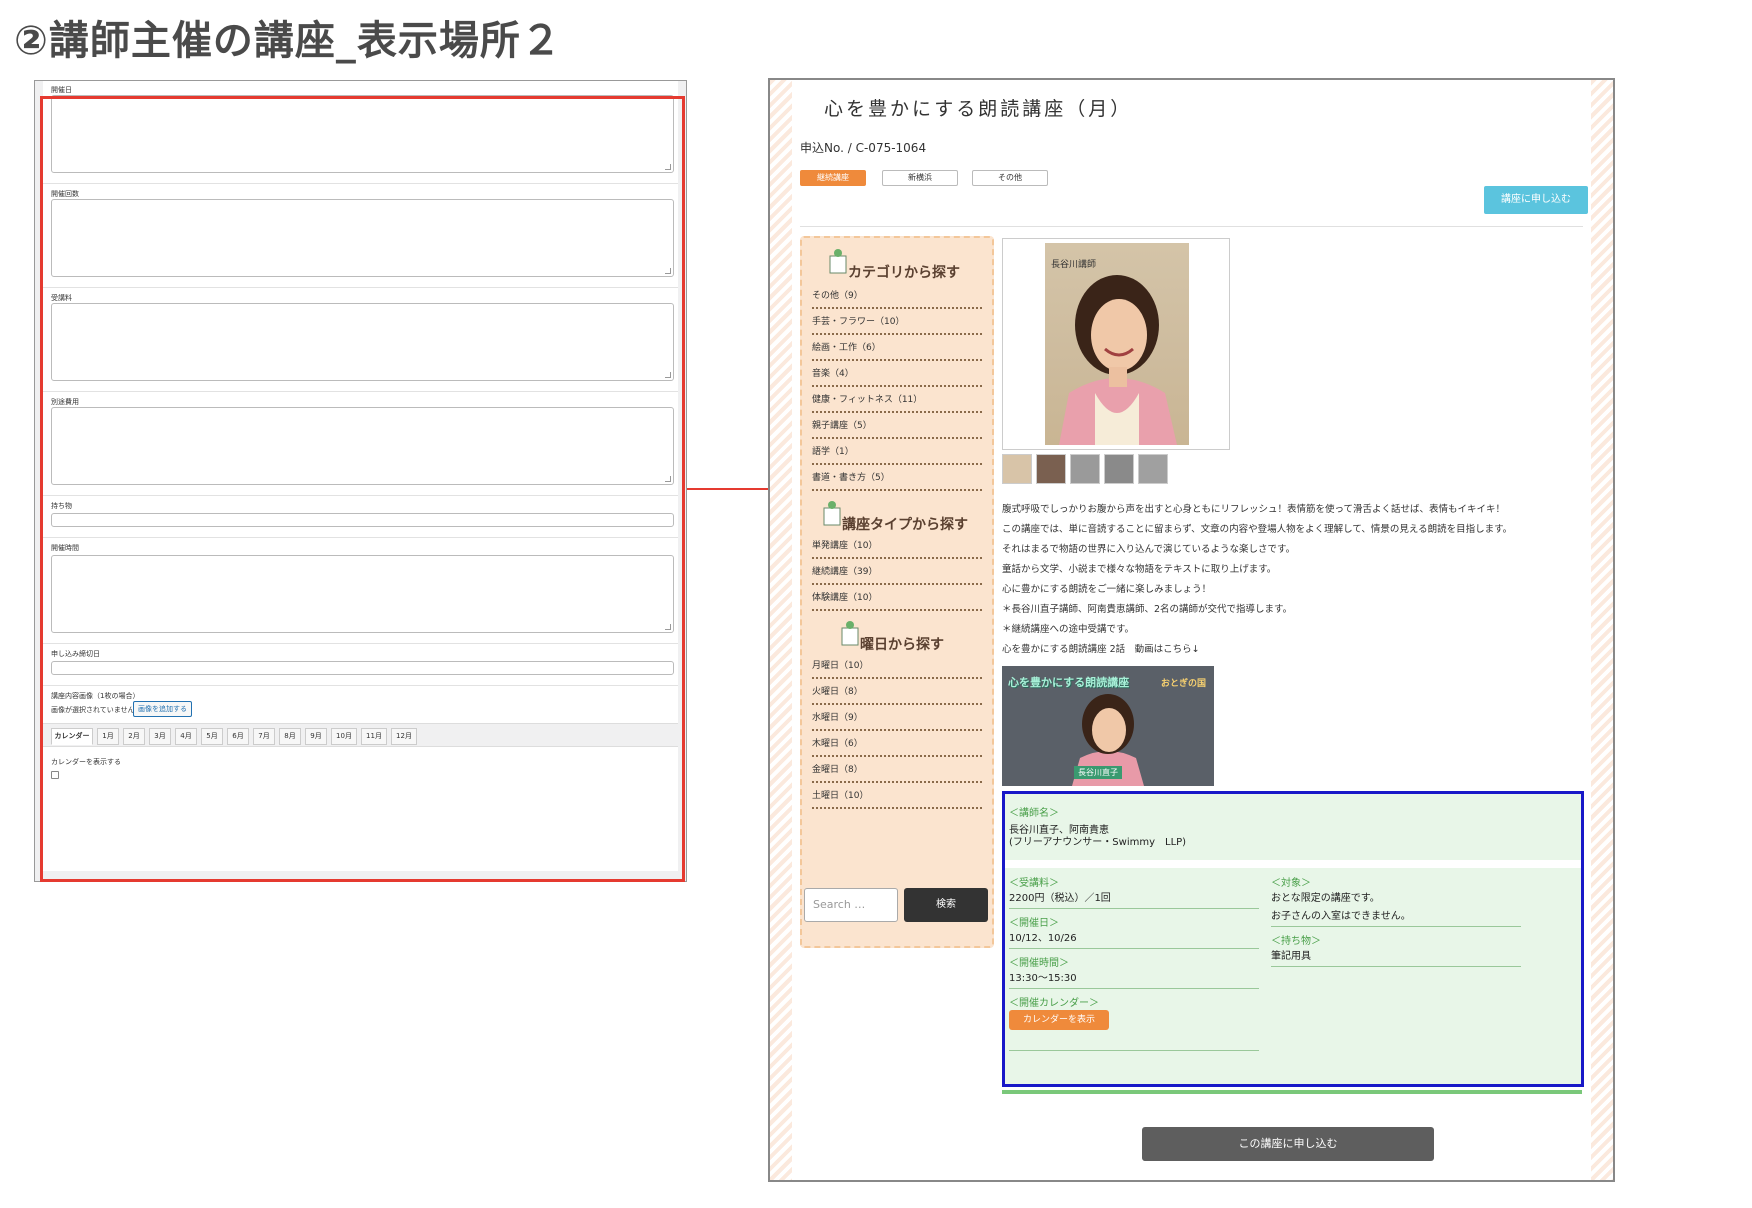  What do you see at coordinates (288, 41) in the screenshot?
I see `slide-title: ②講師主催の講座_表示場所２` at bounding box center [288, 41].